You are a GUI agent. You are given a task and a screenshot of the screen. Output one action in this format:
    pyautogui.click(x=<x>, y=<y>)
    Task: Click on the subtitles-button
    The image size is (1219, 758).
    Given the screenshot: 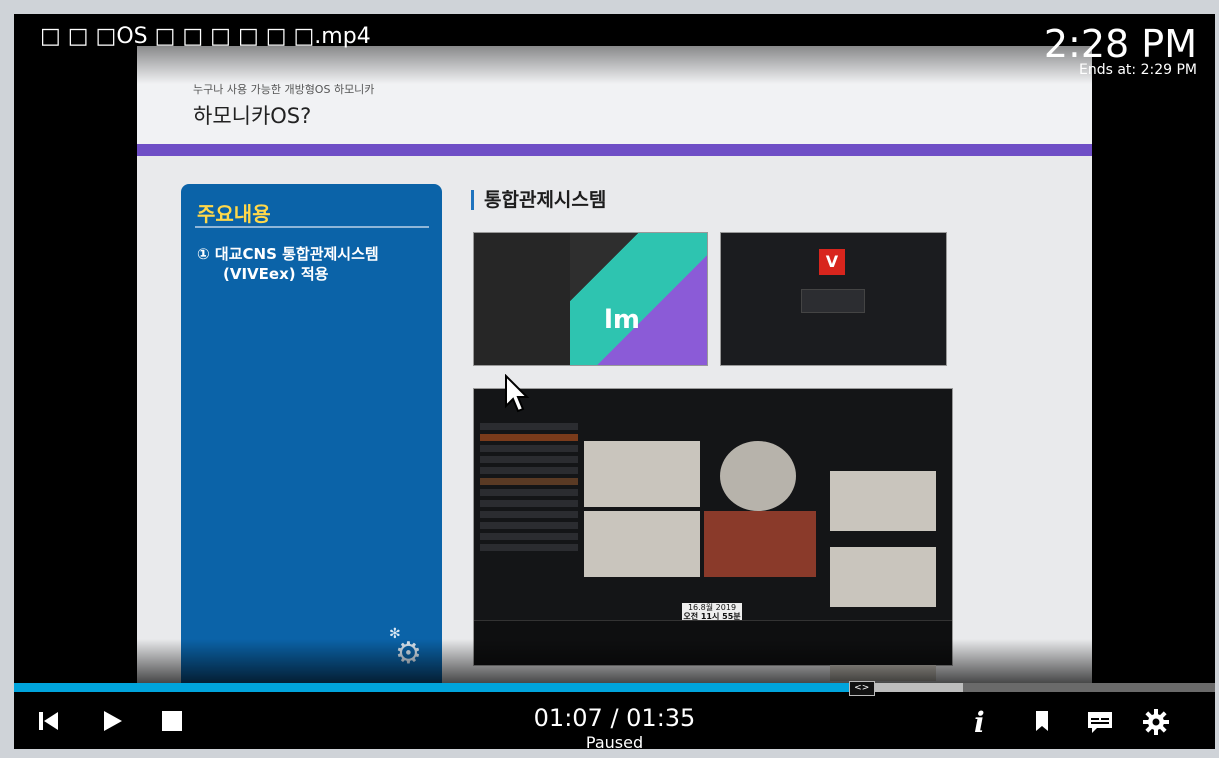 What is the action you would take?
    pyautogui.click(x=1100, y=723)
    